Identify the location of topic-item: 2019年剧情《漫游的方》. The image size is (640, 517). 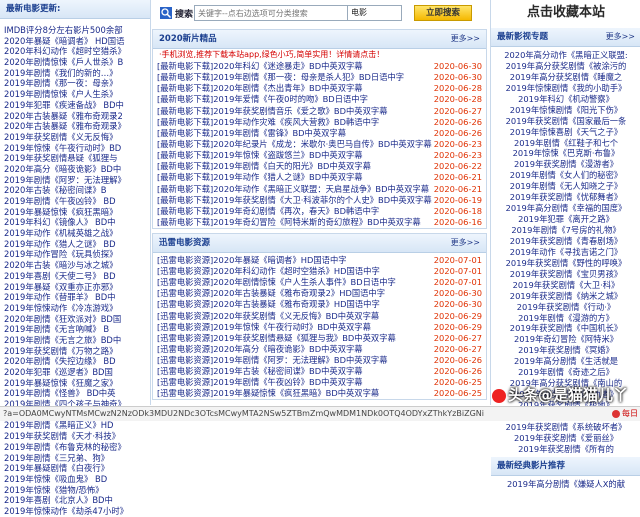
(565, 318).